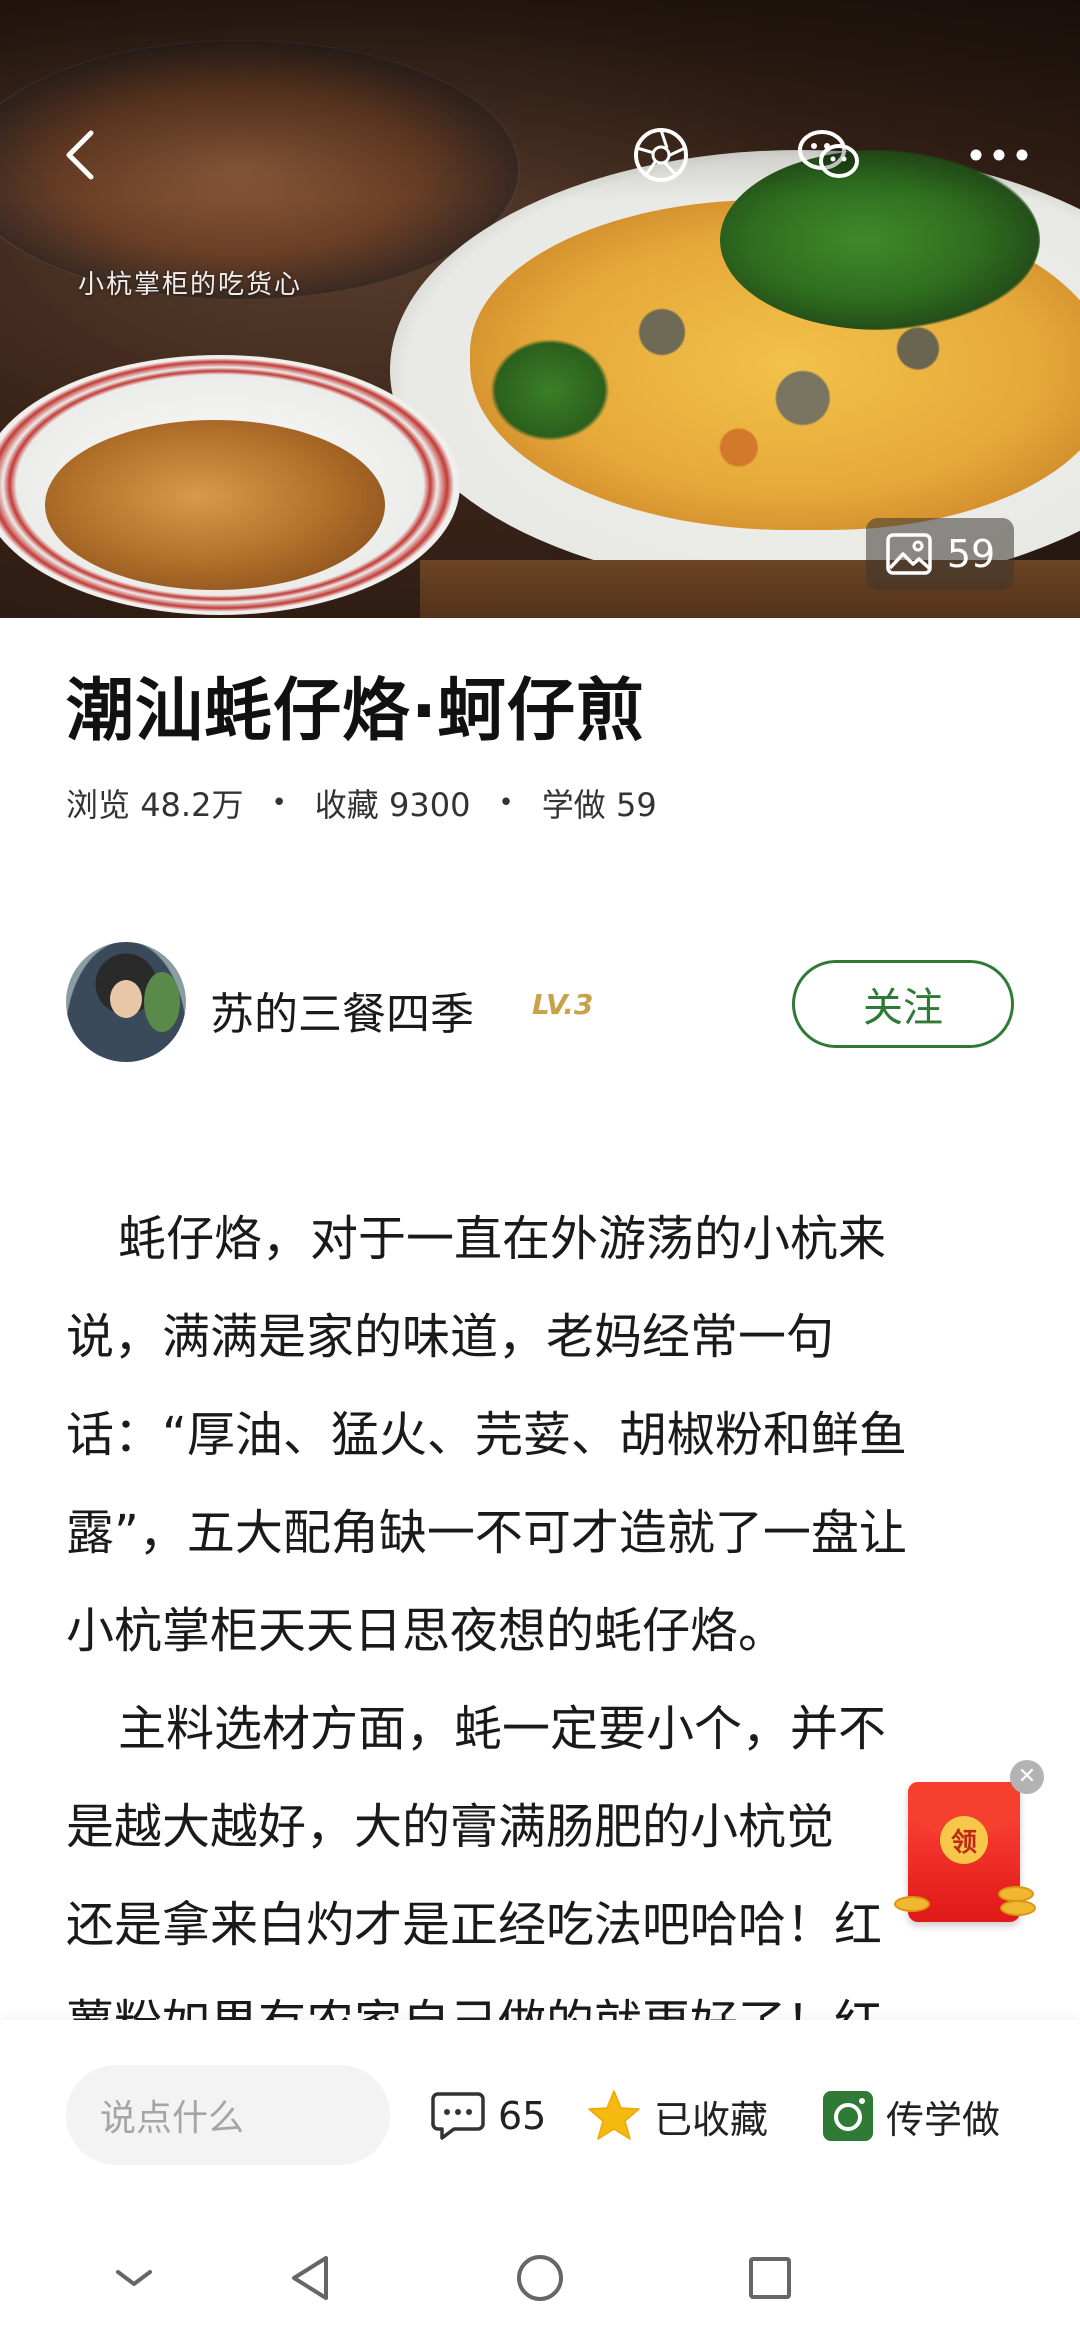 This screenshot has height=2340, width=1080. I want to click on red-packet-widget: 领 ✕, so click(967, 1842).